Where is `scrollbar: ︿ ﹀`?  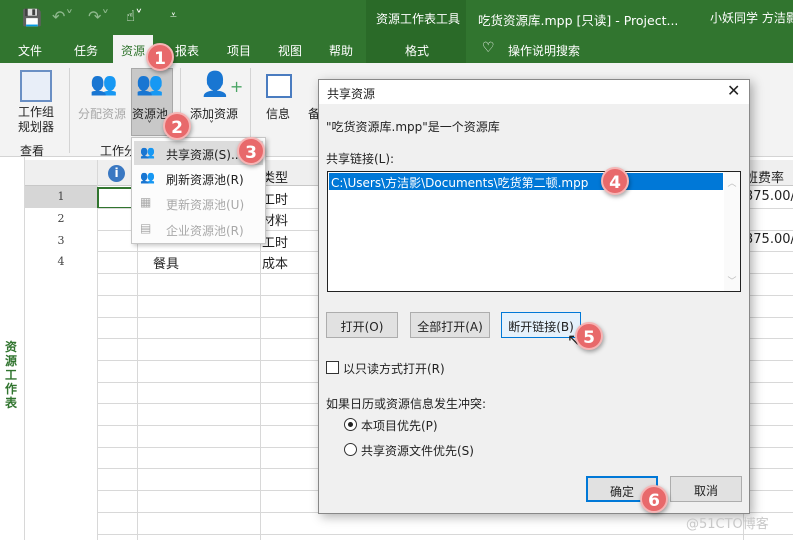 scrollbar: ︿ ﹀ is located at coordinates (732, 231).